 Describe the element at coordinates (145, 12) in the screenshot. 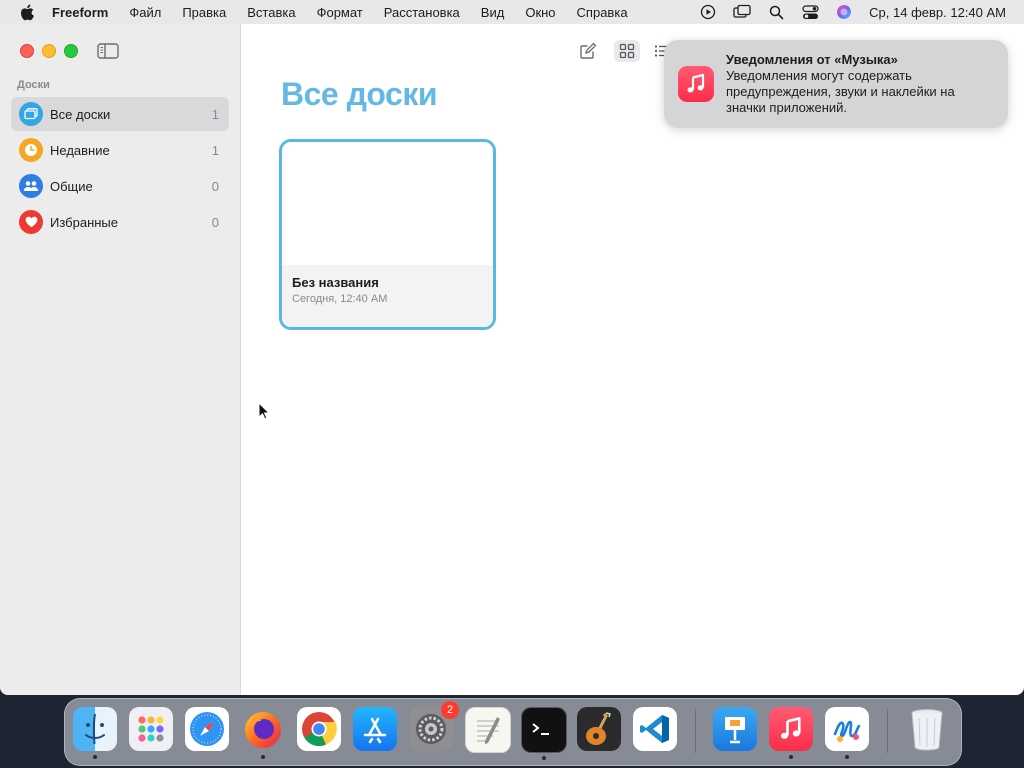

I see `menu-file: Файл` at that location.